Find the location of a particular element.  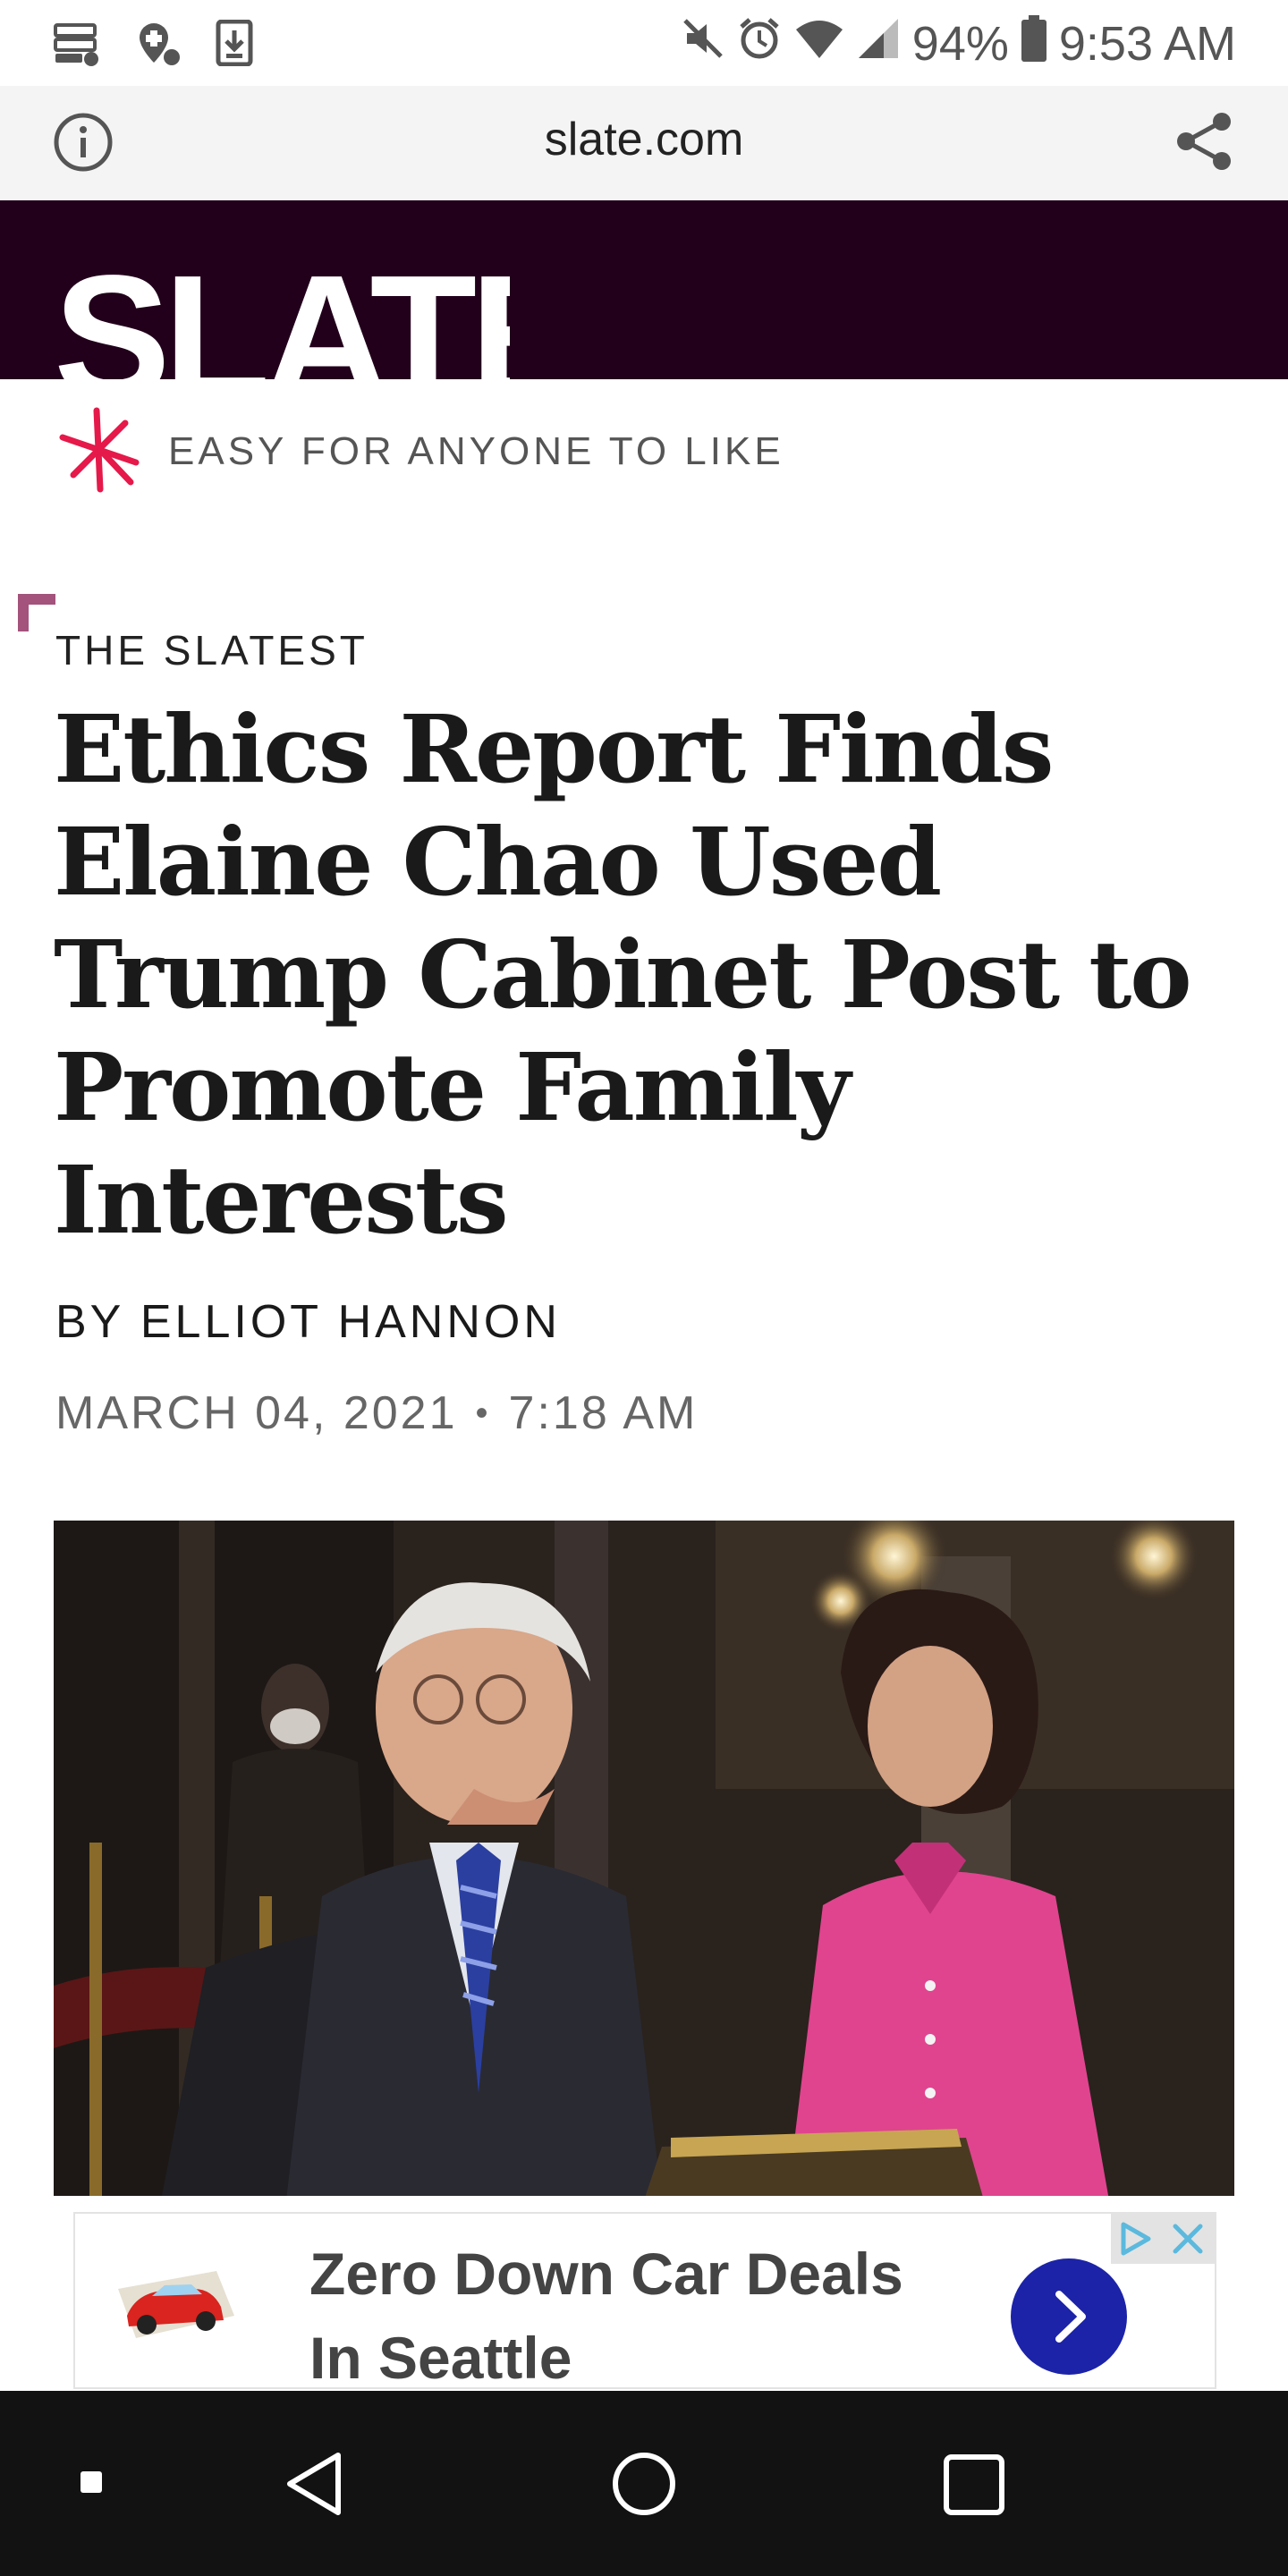

mute-icon is located at coordinates (703, 44).